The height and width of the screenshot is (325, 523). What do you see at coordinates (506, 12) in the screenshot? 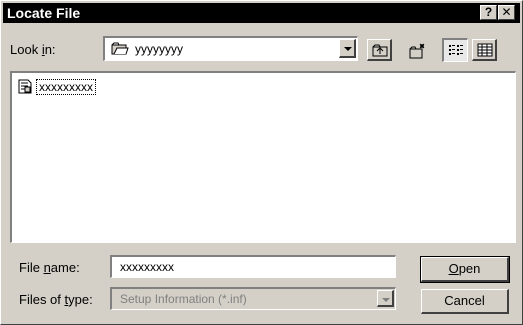
I see `close-button: ✕` at bounding box center [506, 12].